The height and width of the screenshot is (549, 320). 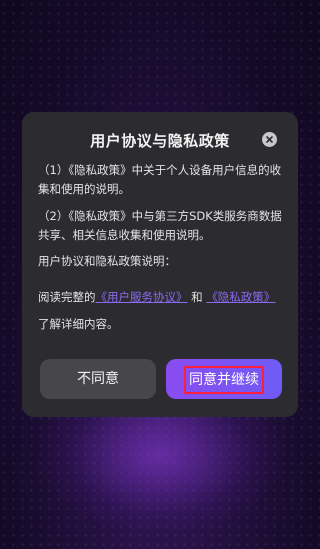 What do you see at coordinates (160, 225) in the screenshot?
I see `policy-paragraph-2: （2）《隐私政策》中与第三方SDK类服务商数据共享、相关信息收集和使用说明。` at bounding box center [160, 225].